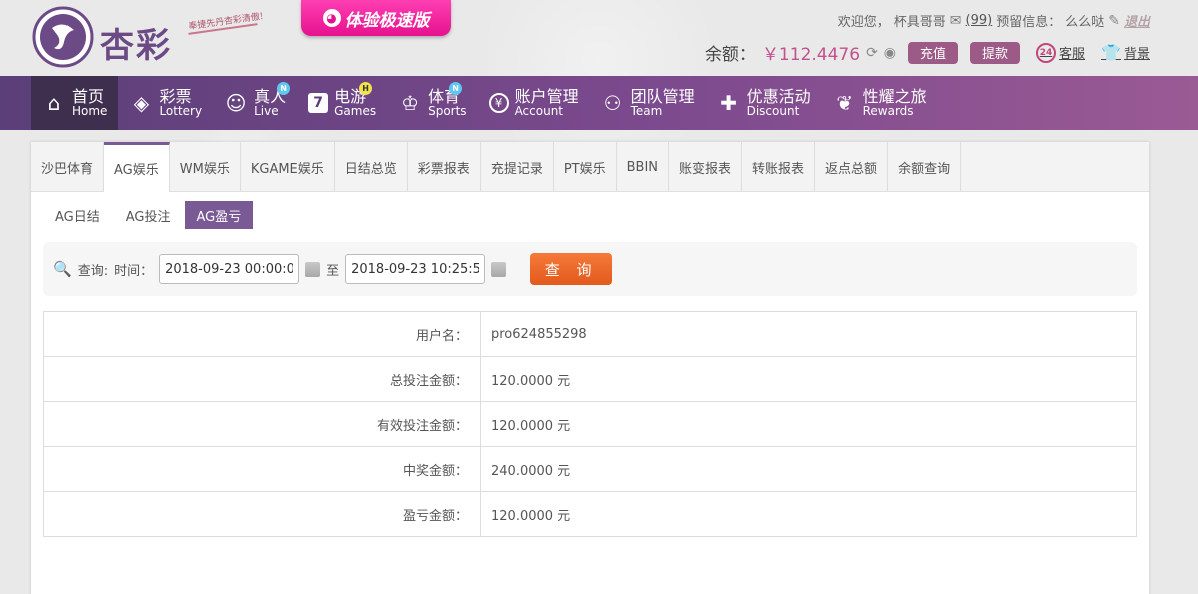 The width and height of the screenshot is (1198, 594). I want to click on row-label: 盈亏金额：, so click(262, 514).